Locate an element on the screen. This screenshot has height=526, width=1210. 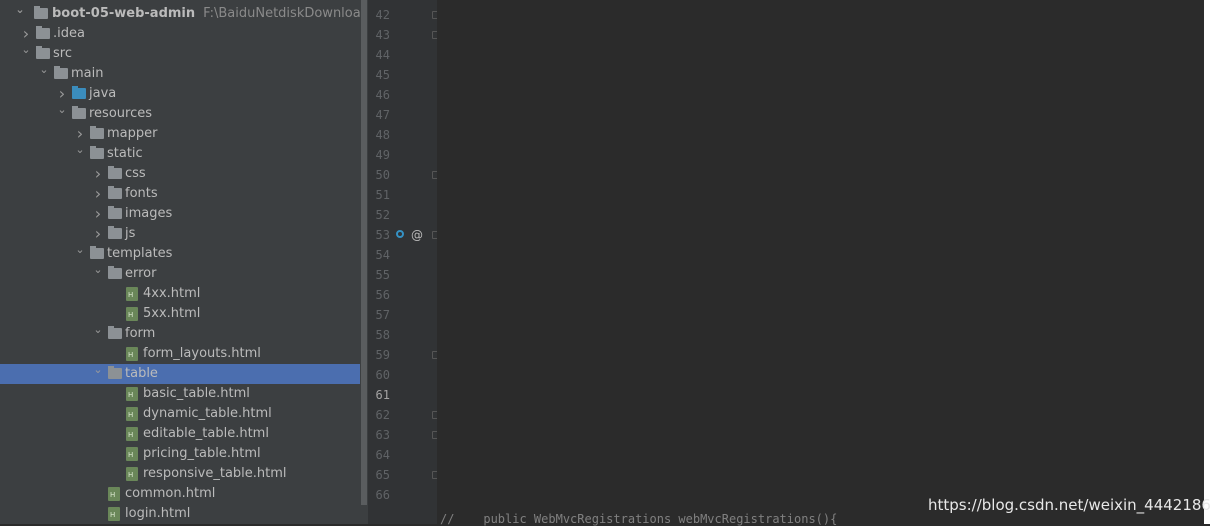
project-path: F:\BaiduNetdiskDownload\JVM课 is located at coordinates (281, 13).